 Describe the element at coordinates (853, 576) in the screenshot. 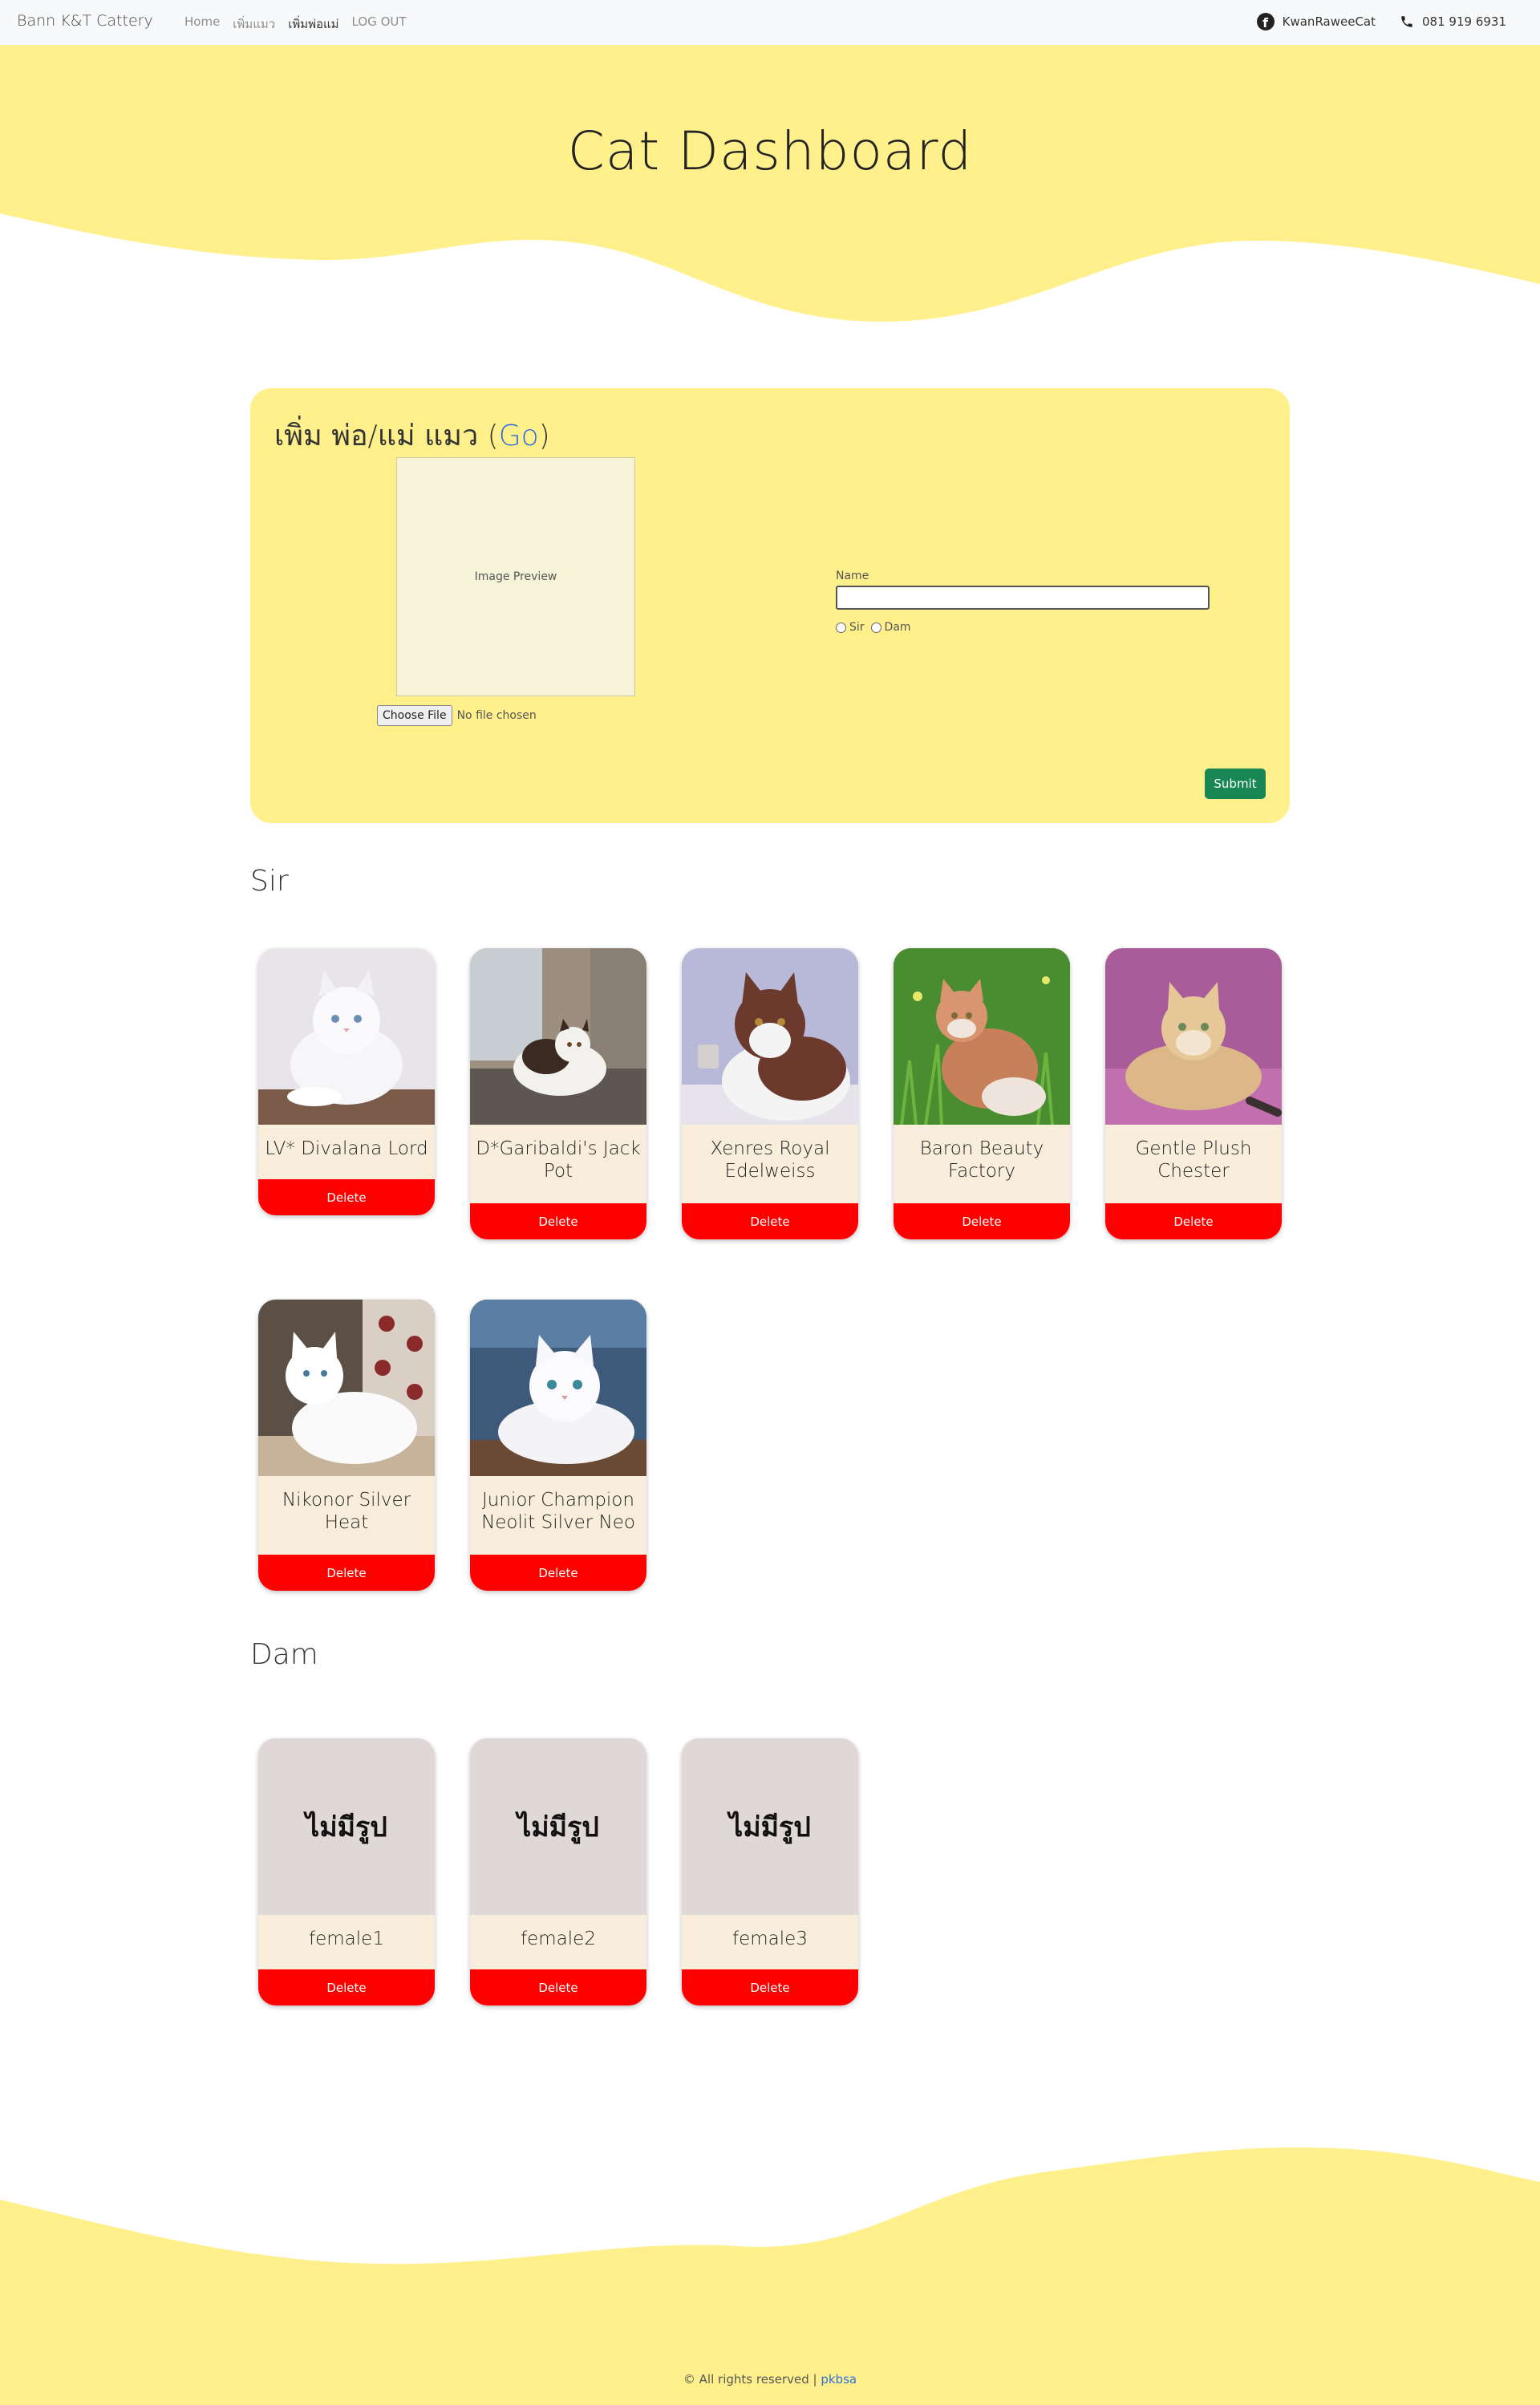

I see `name-label: Name` at that location.